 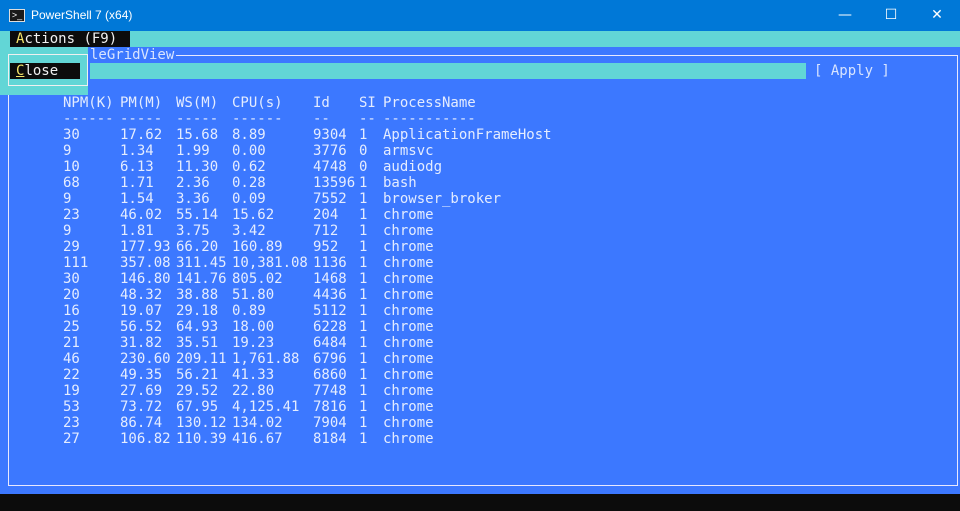 I want to click on table-cell: 134.02, so click(x=257, y=423).